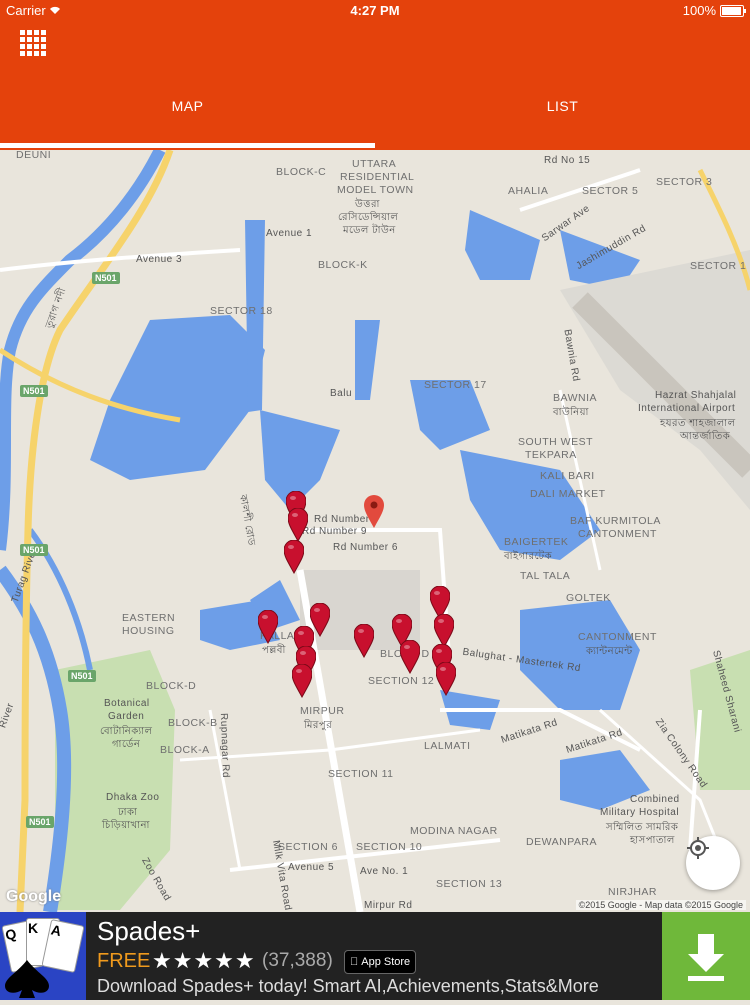 The image size is (750, 1005). What do you see at coordinates (388, 905) in the screenshot?
I see `map-label: Mirpur Rd` at bounding box center [388, 905].